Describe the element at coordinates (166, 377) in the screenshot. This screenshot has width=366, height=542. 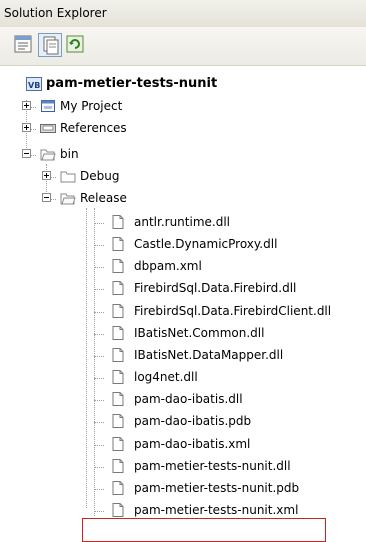
I see `file-label: log4net.dll` at that location.